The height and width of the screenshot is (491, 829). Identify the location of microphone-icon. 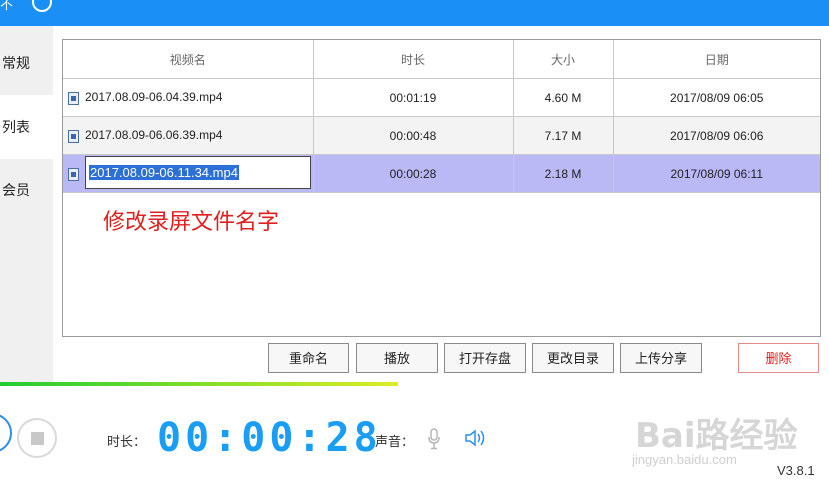
(434, 439).